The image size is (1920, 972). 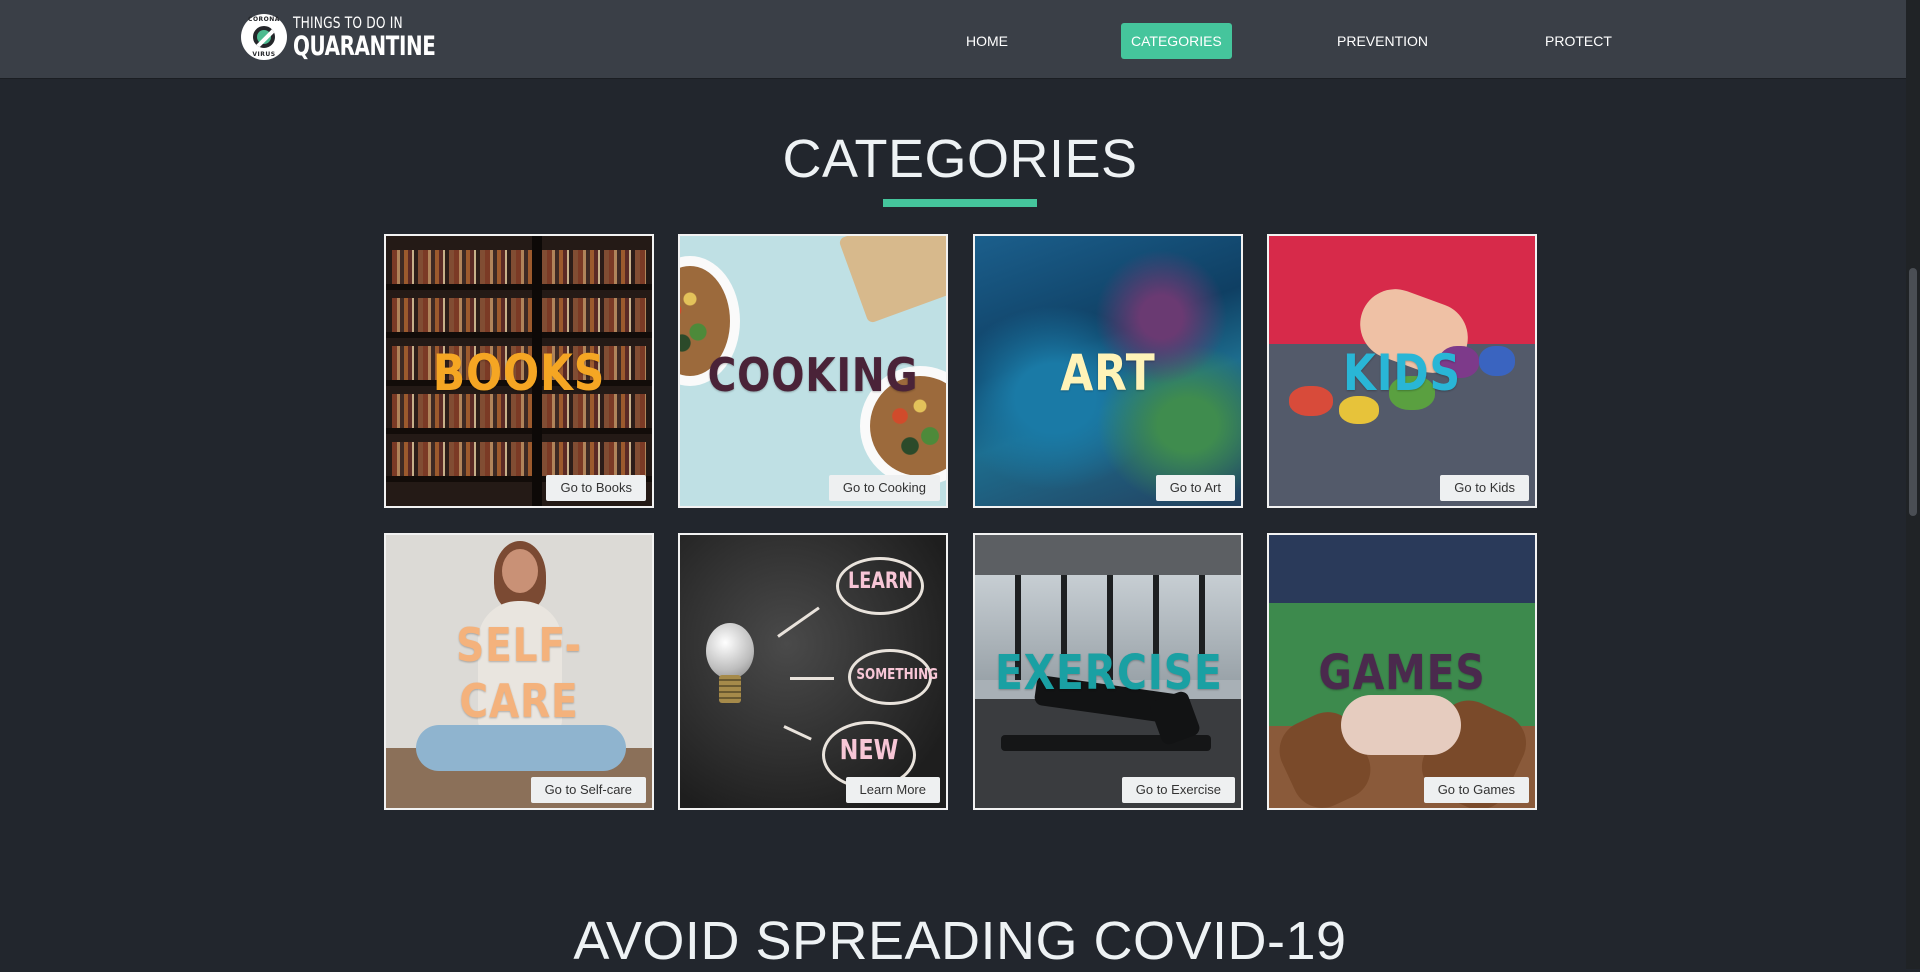 I want to click on card-label-art: ART, so click(x=1108, y=373).